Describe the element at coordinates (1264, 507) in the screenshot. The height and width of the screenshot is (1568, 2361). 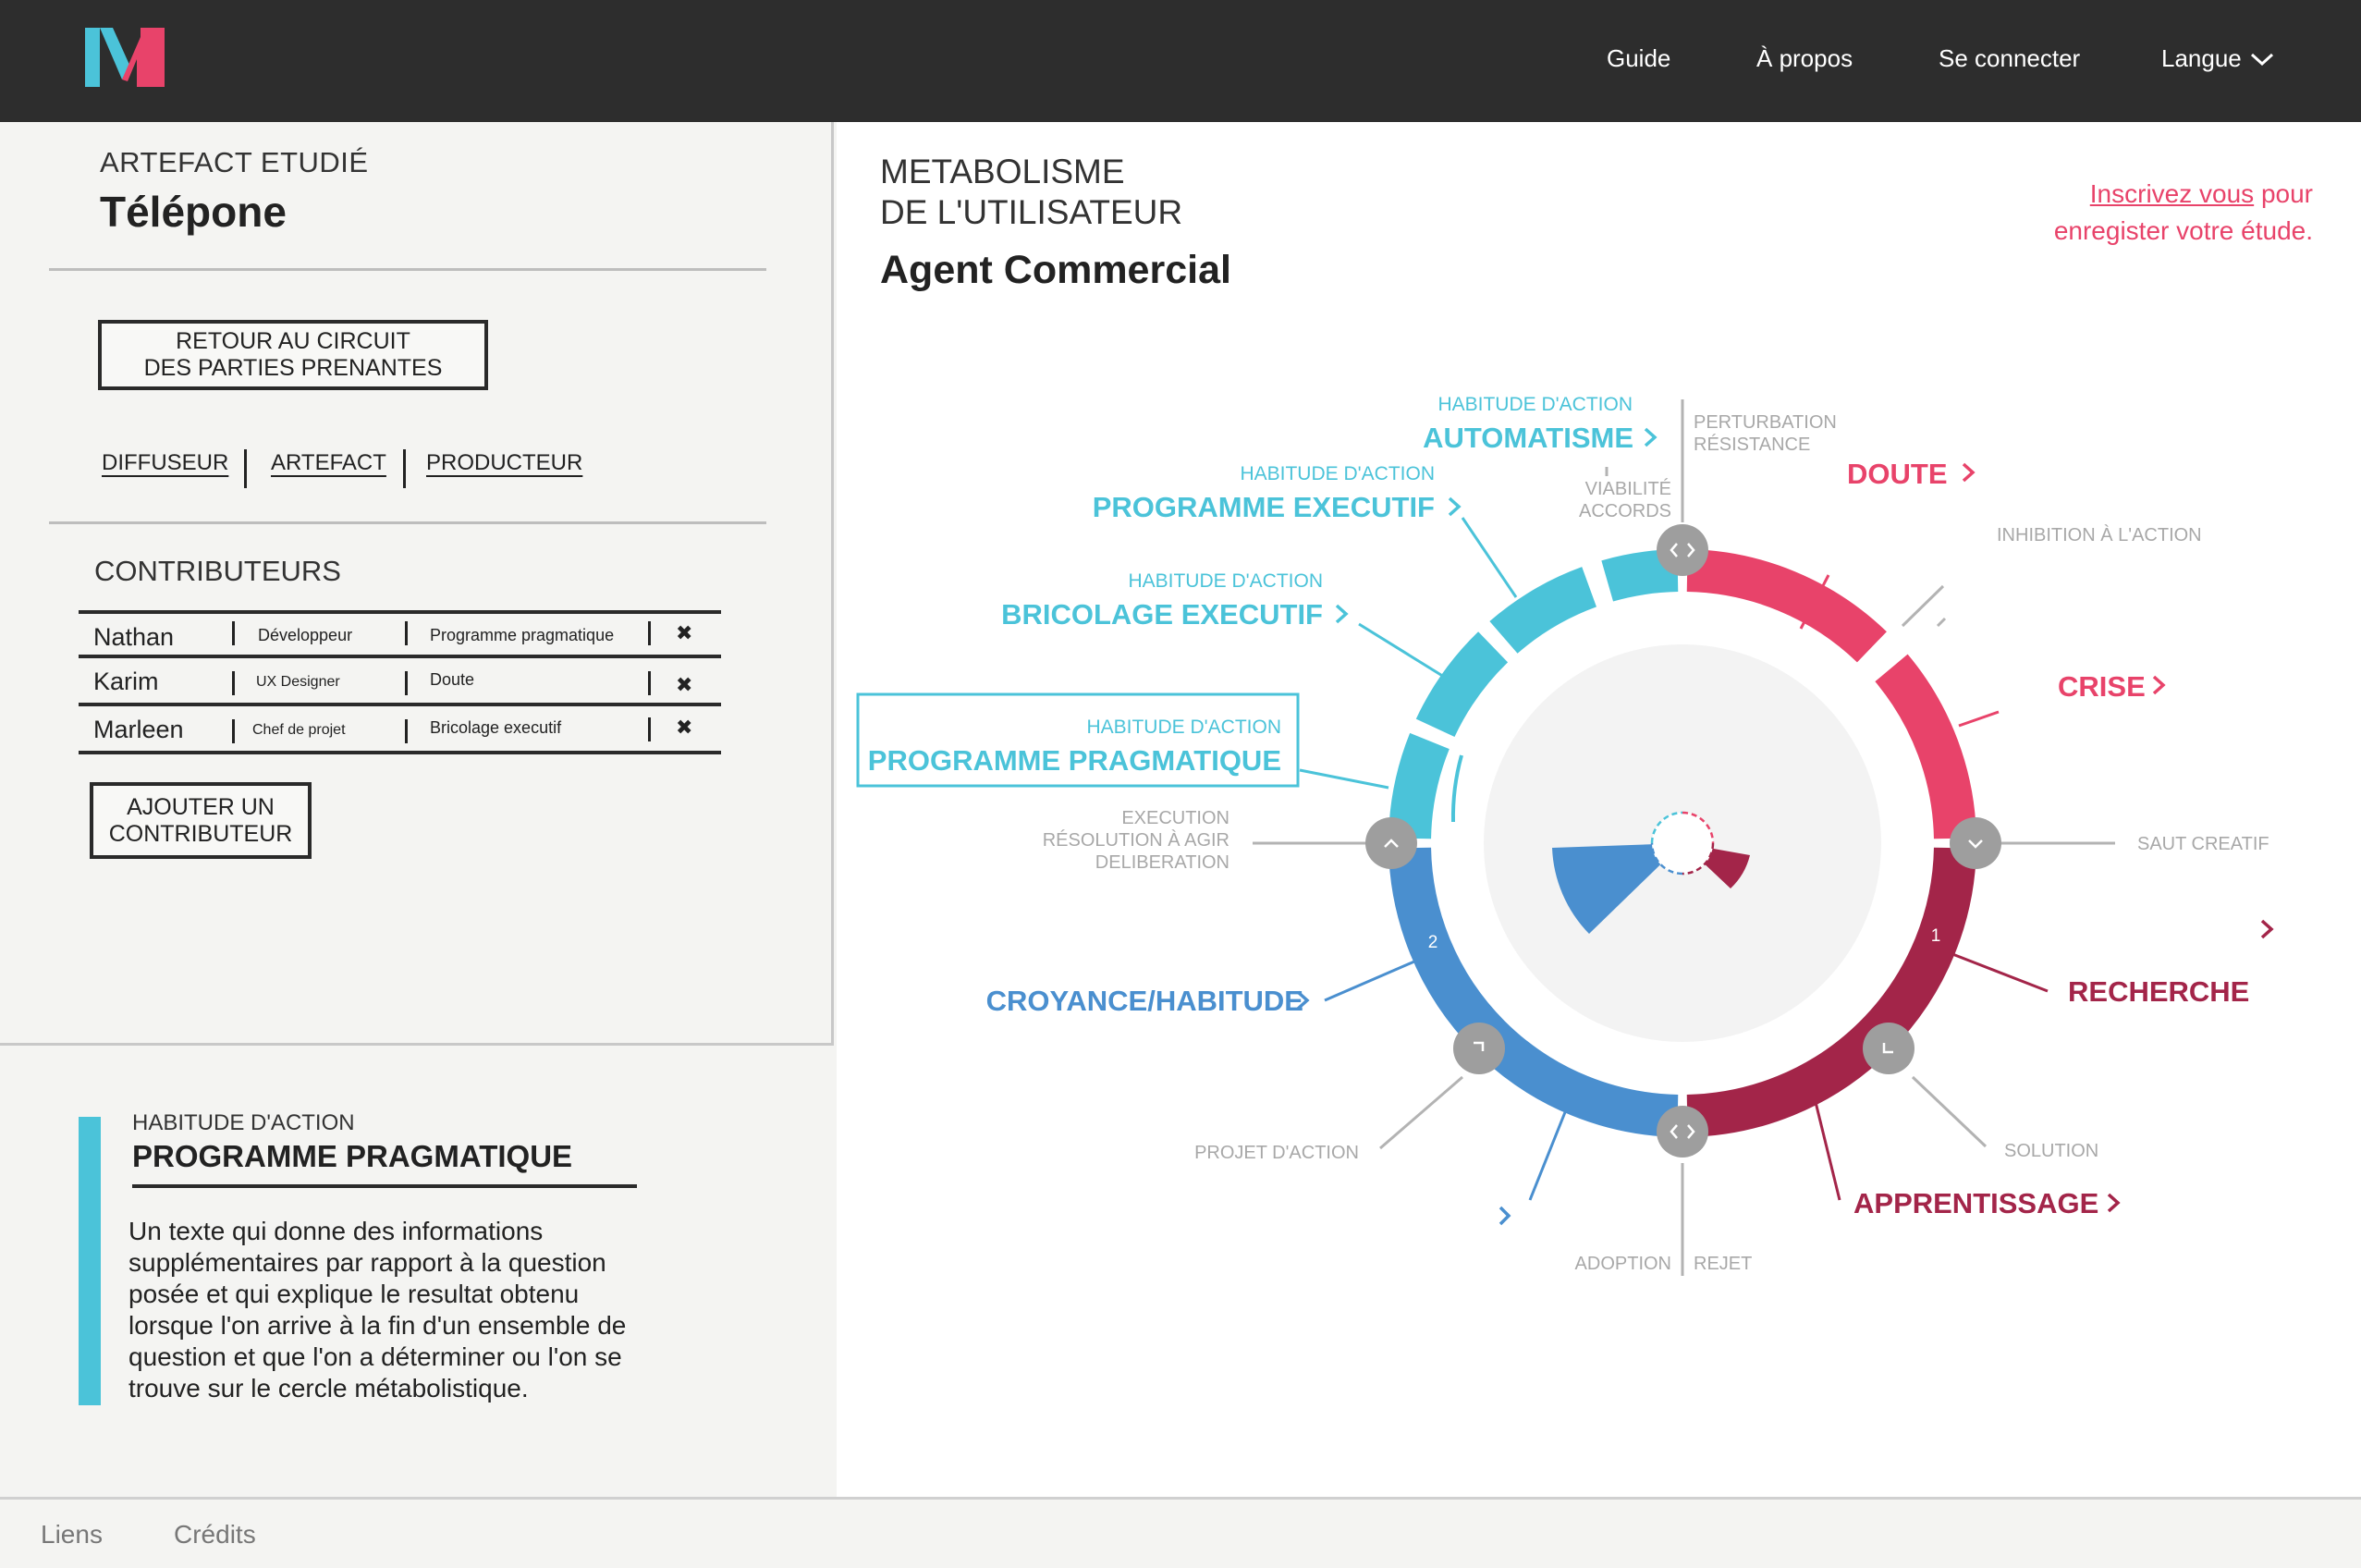
I see `programme-exec-label: PROGRAMME EXECUTIF` at that location.